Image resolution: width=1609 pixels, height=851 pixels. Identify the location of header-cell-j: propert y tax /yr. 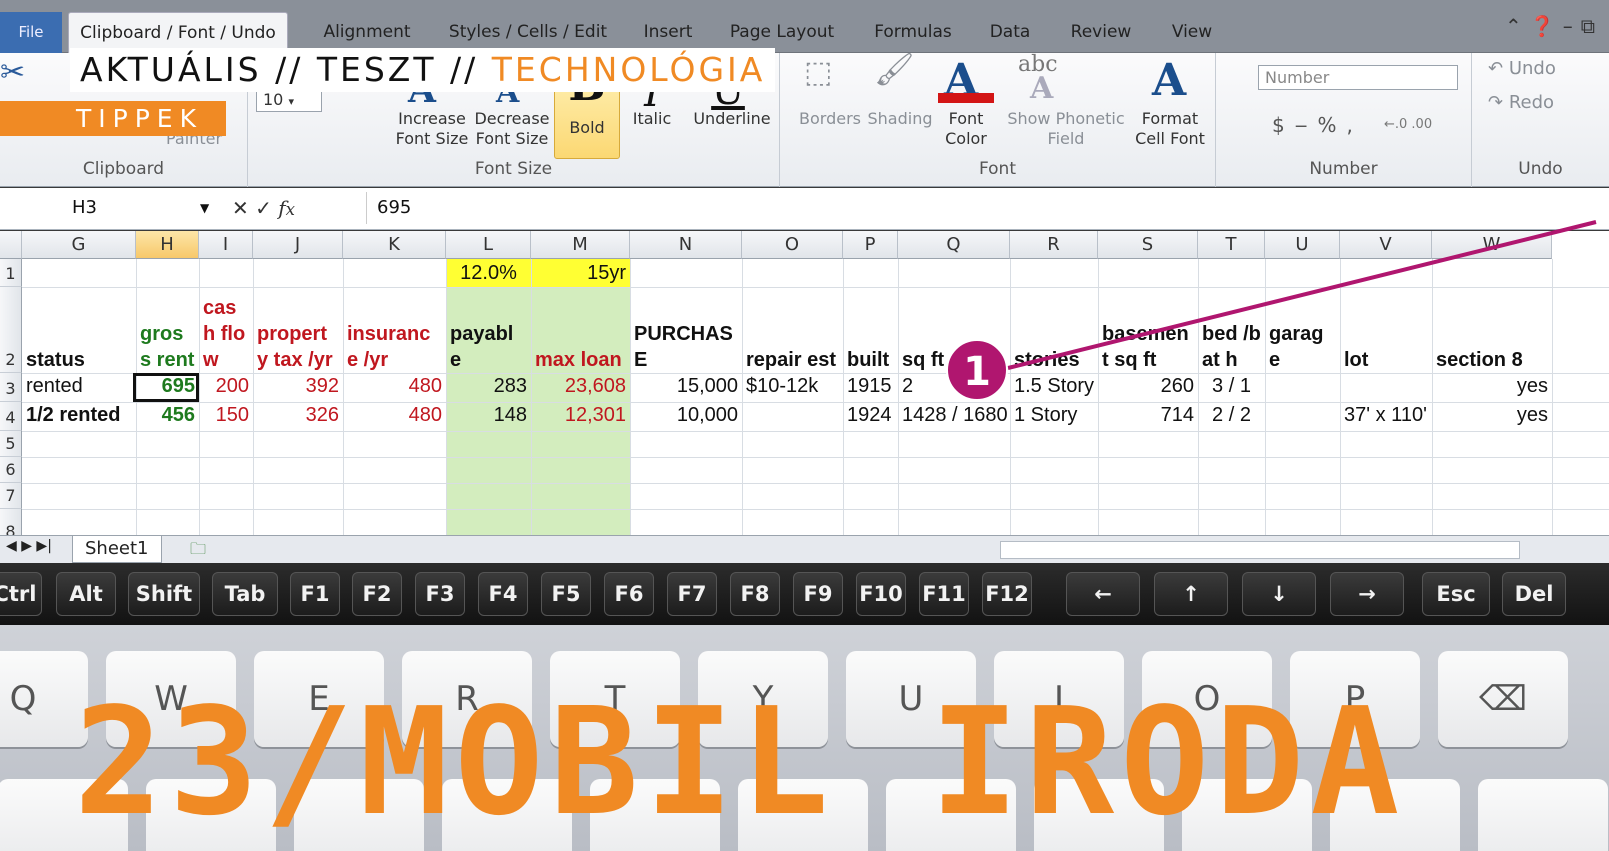
(298, 330).